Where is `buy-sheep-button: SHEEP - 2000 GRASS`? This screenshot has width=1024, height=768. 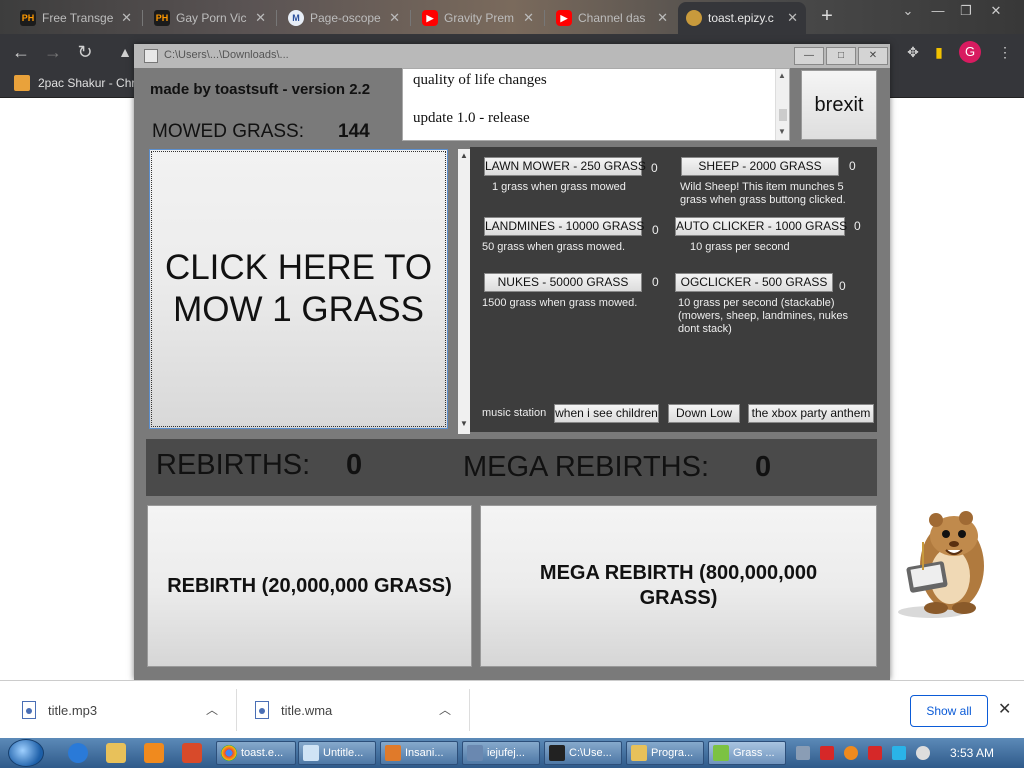
buy-sheep-button: SHEEP - 2000 GRASS is located at coordinates (760, 166).